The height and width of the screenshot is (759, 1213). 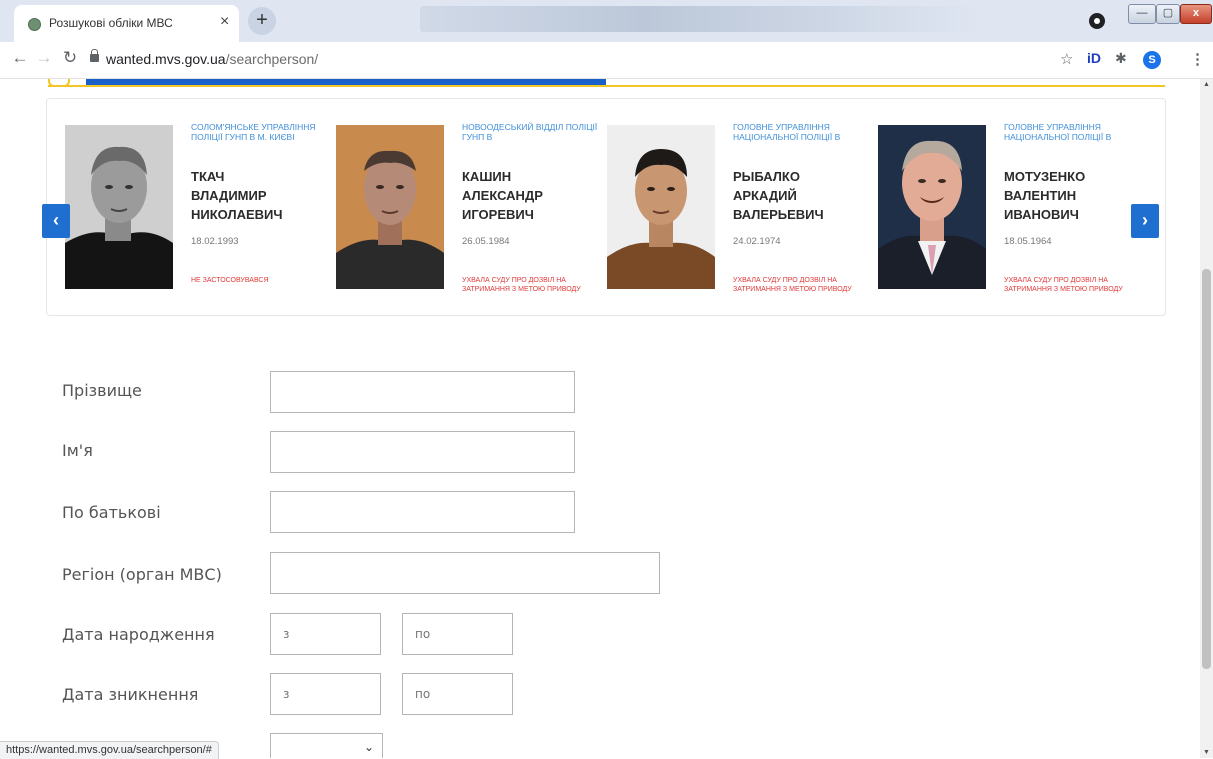 I want to click on surname-label: Прізвище, so click(x=102, y=390).